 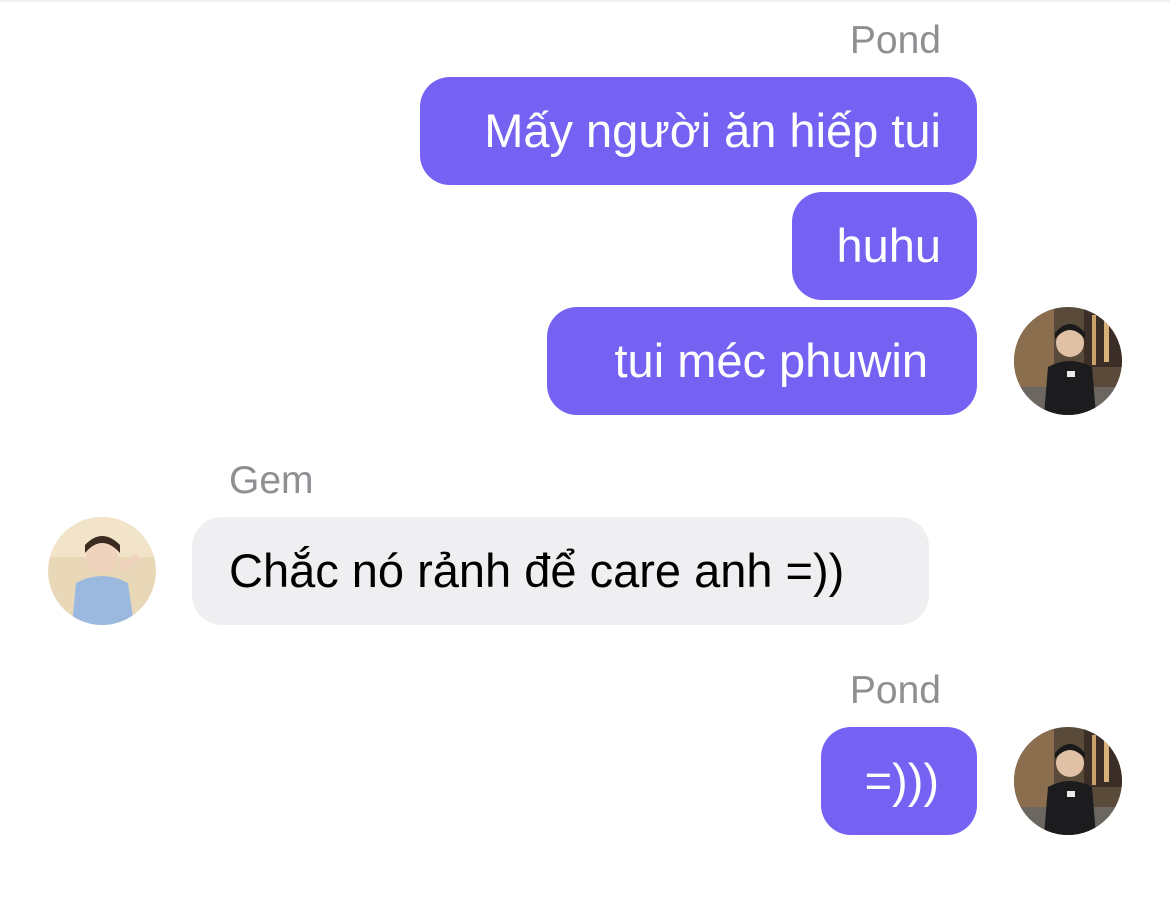 What do you see at coordinates (585, 1) in the screenshot?
I see `top-divider` at bounding box center [585, 1].